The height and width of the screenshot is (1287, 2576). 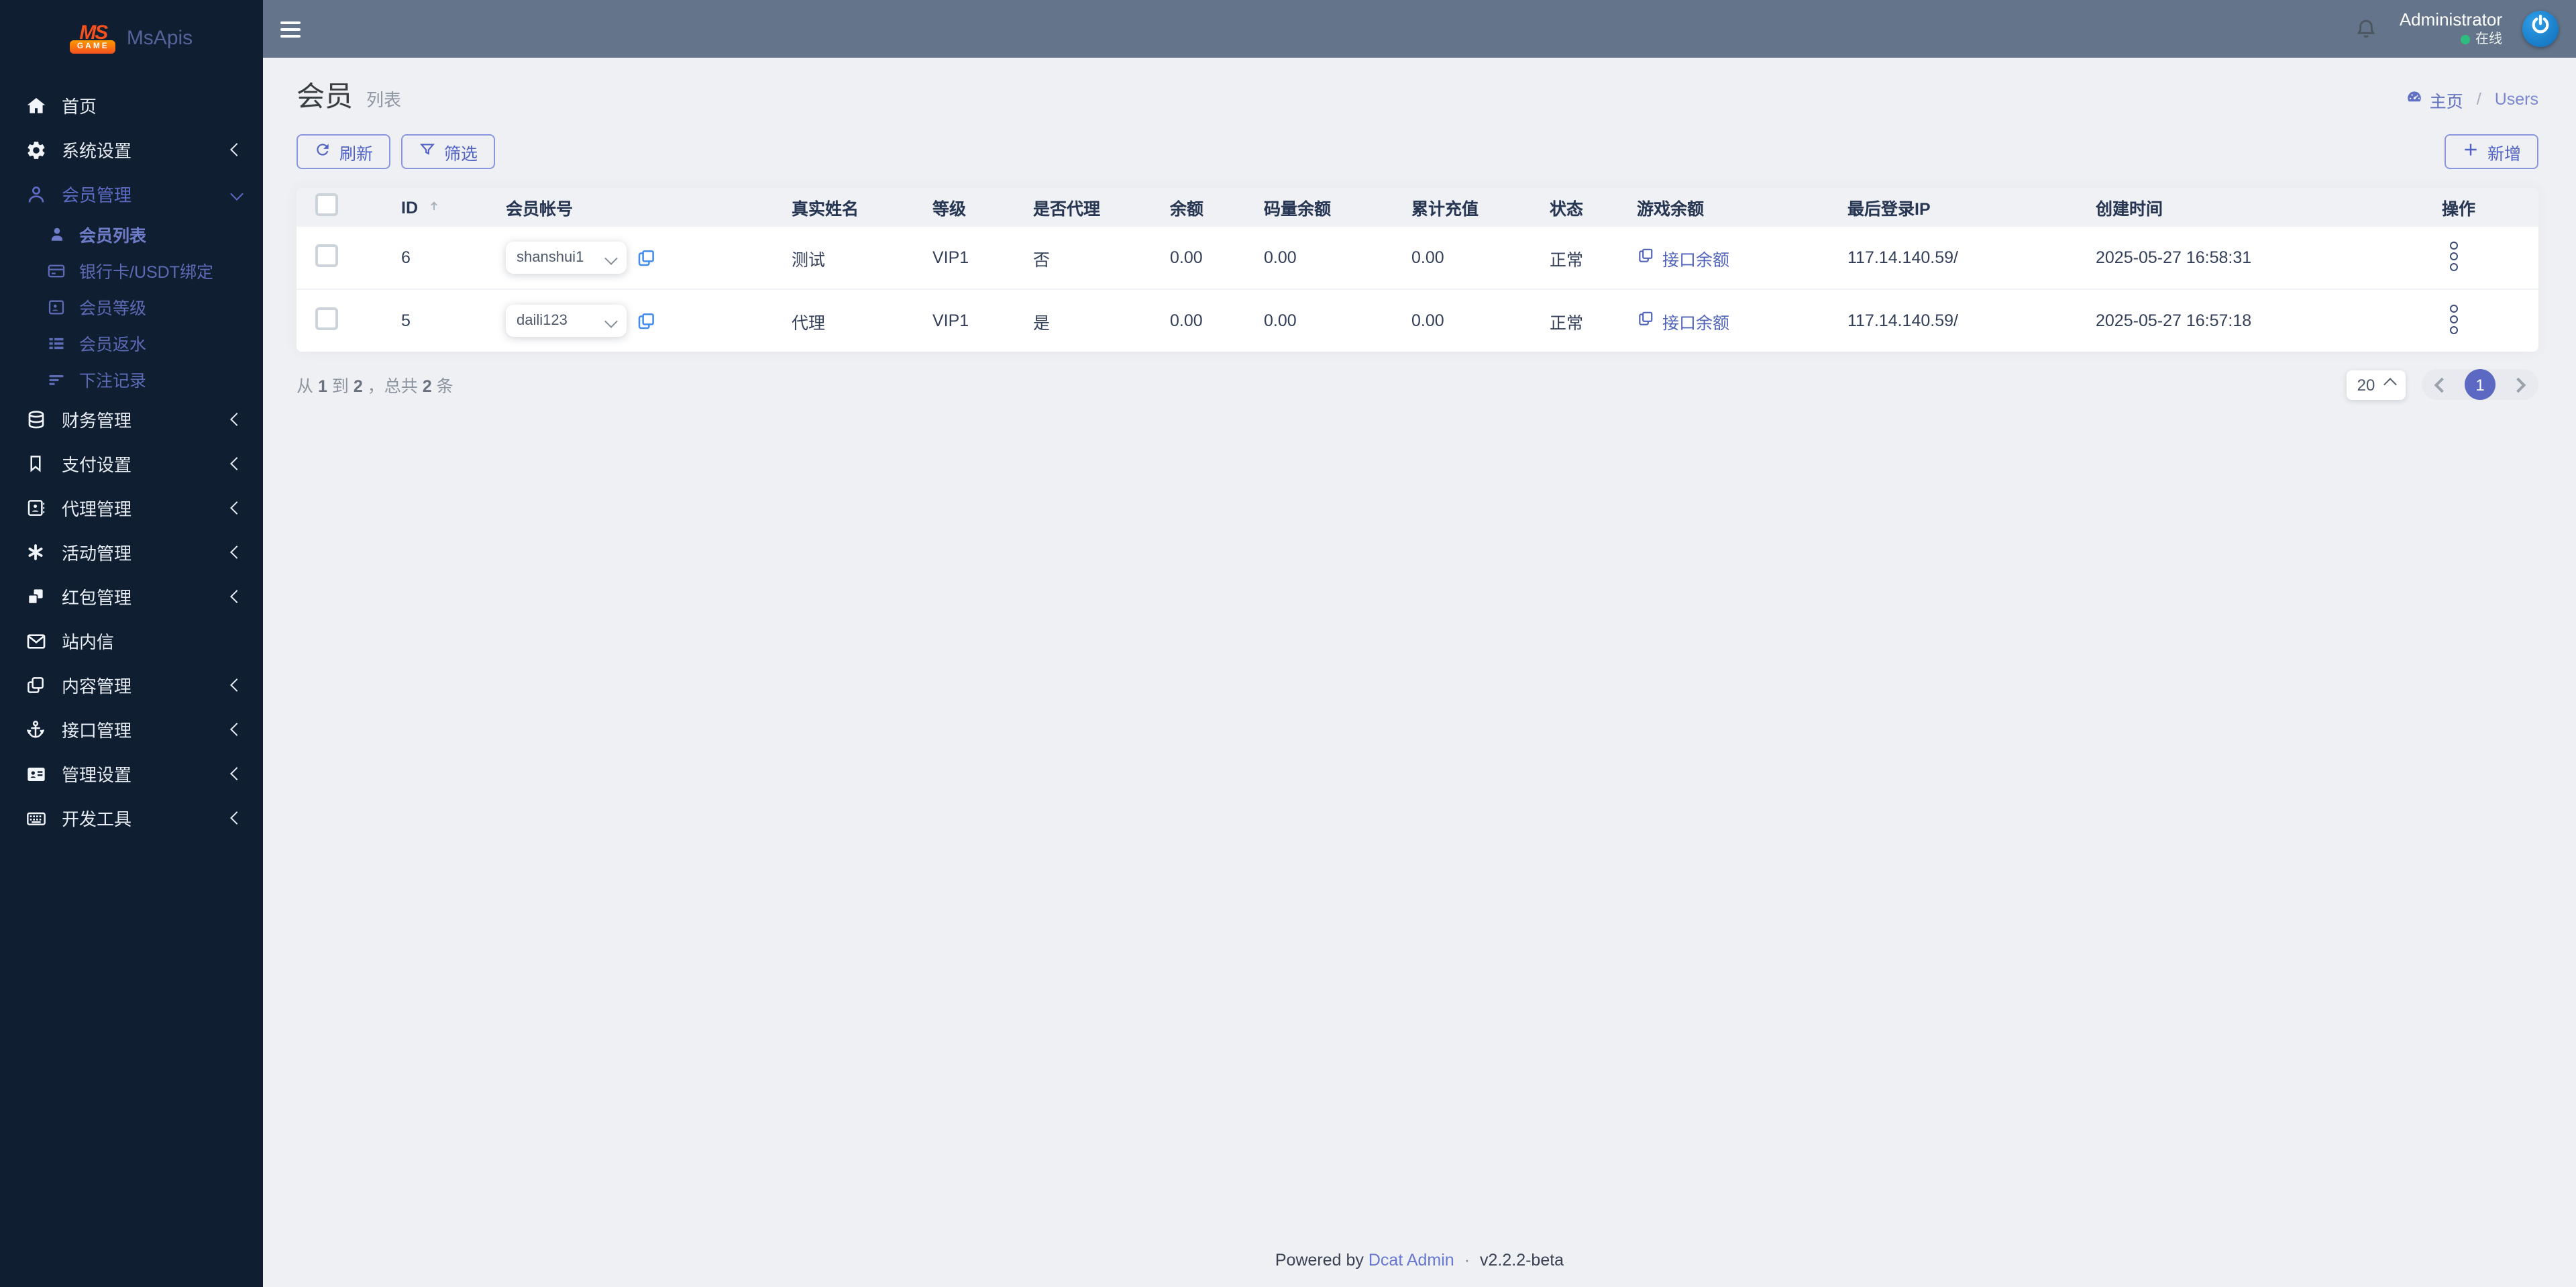 What do you see at coordinates (638, 207) in the screenshot?
I see `column-header-account: 会员帐号` at bounding box center [638, 207].